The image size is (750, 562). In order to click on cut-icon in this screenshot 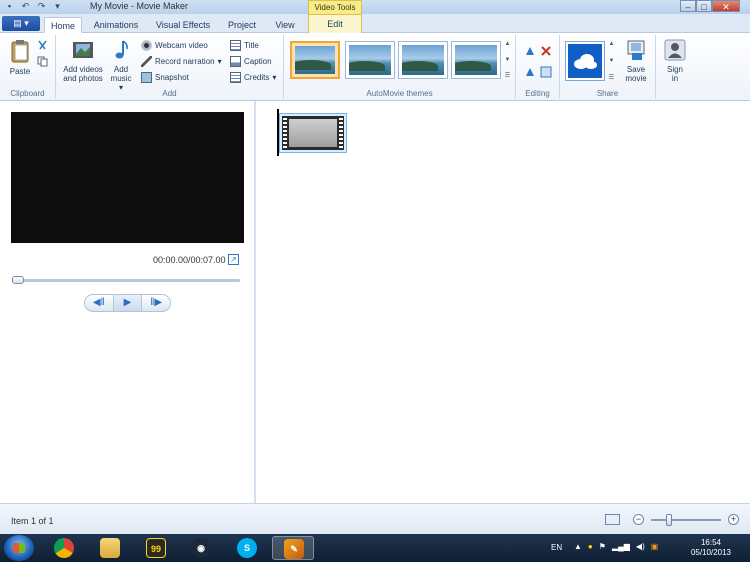, I will do `click(42, 45)`.